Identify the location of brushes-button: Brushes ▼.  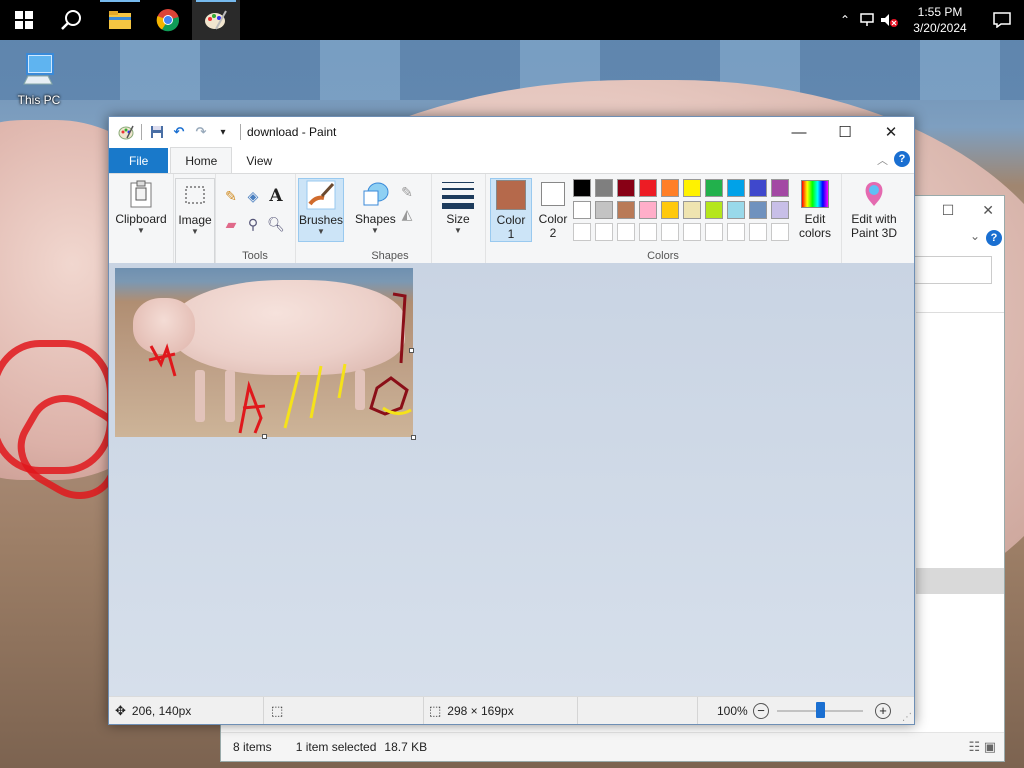
(321, 210).